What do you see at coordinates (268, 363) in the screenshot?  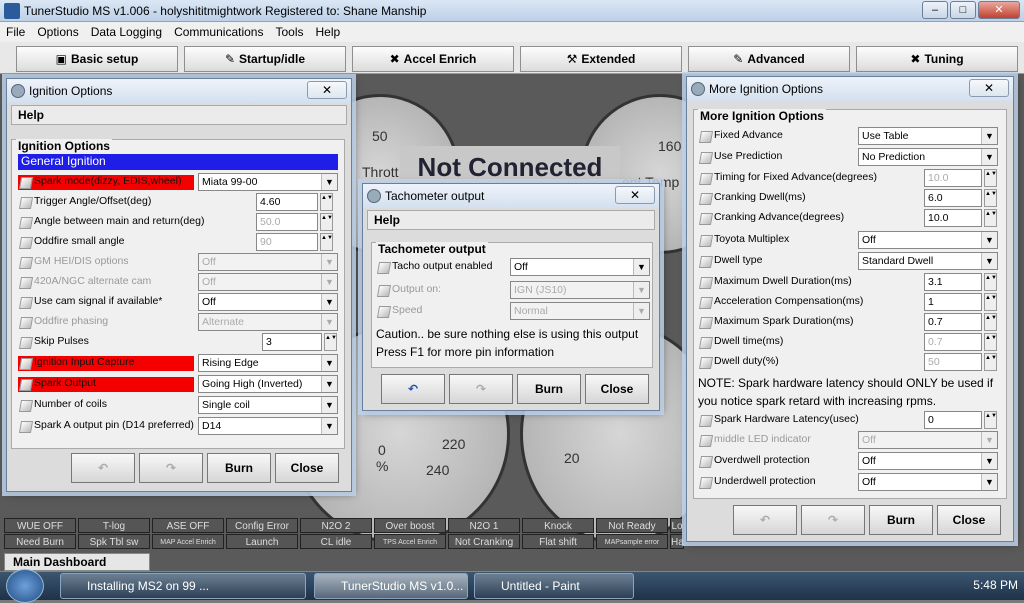 I see `input-capture-select: Rising Edge ▼` at bounding box center [268, 363].